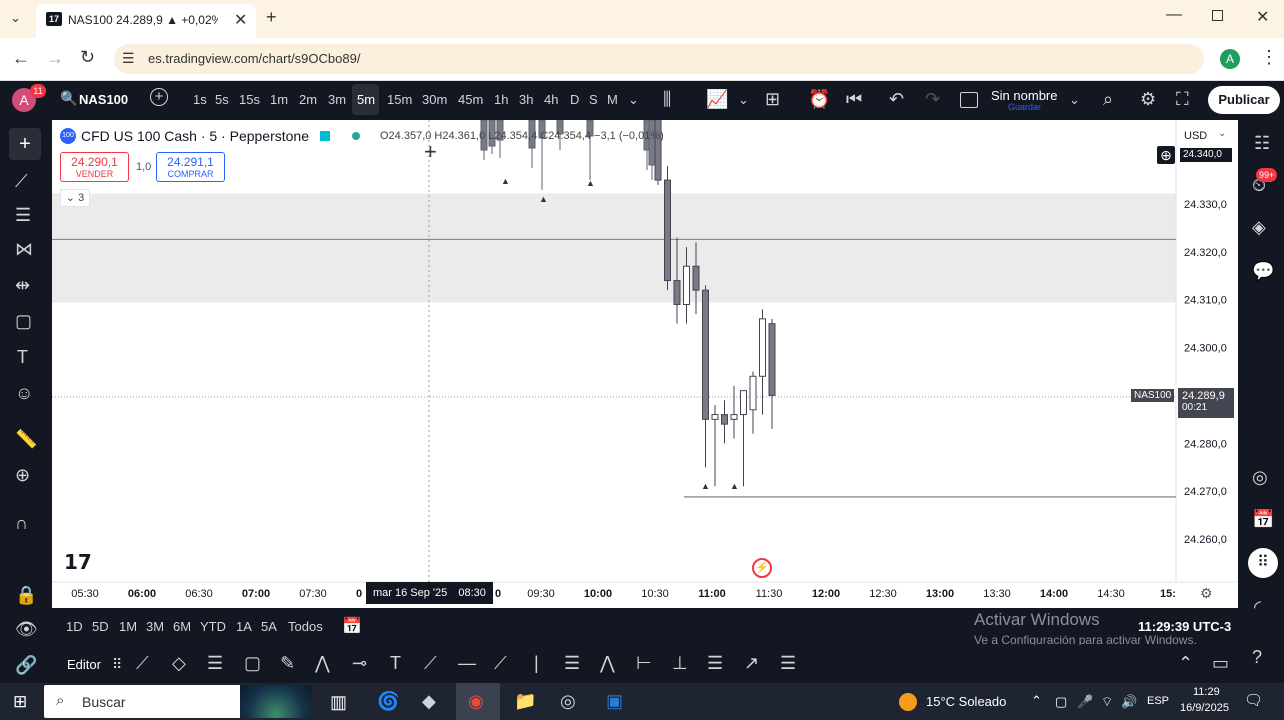 The image size is (1284, 720). I want to click on maximize-icon, so click(1217, 15).